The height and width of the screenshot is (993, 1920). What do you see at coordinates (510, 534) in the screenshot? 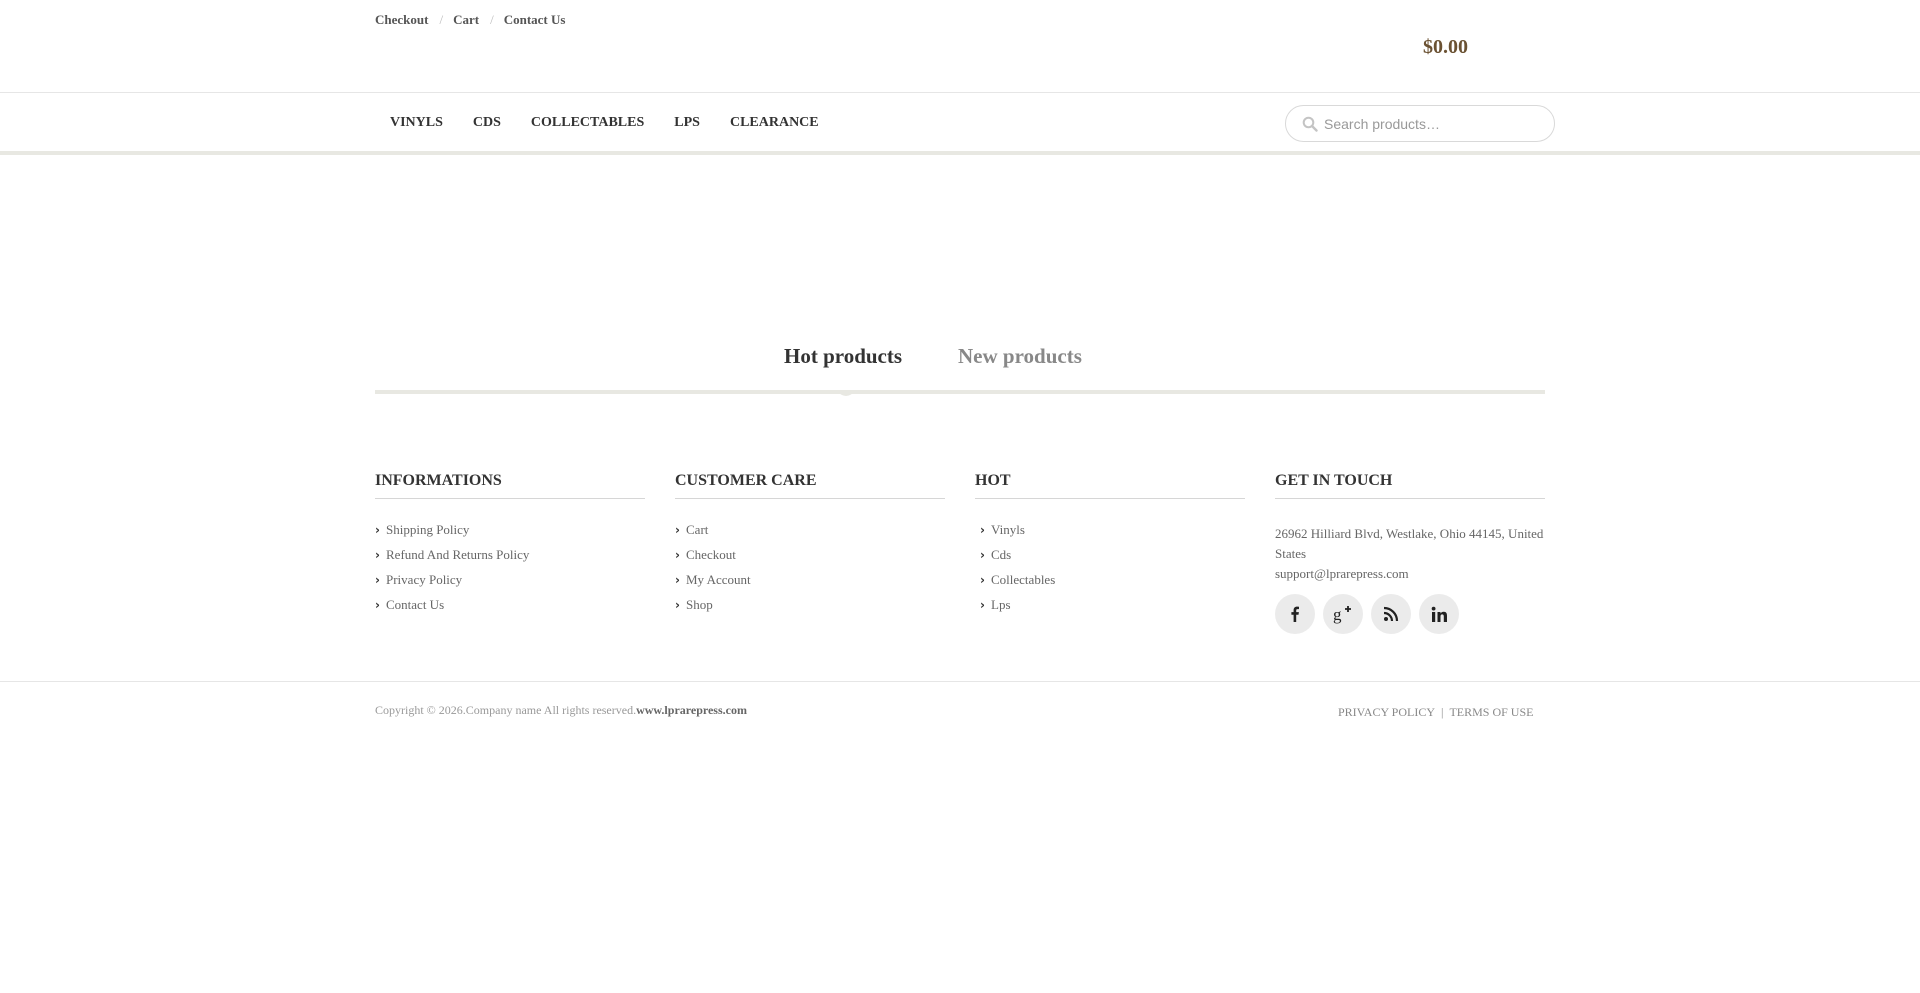
I see `footer-link-shipping-policy: › Shipping Policy` at bounding box center [510, 534].